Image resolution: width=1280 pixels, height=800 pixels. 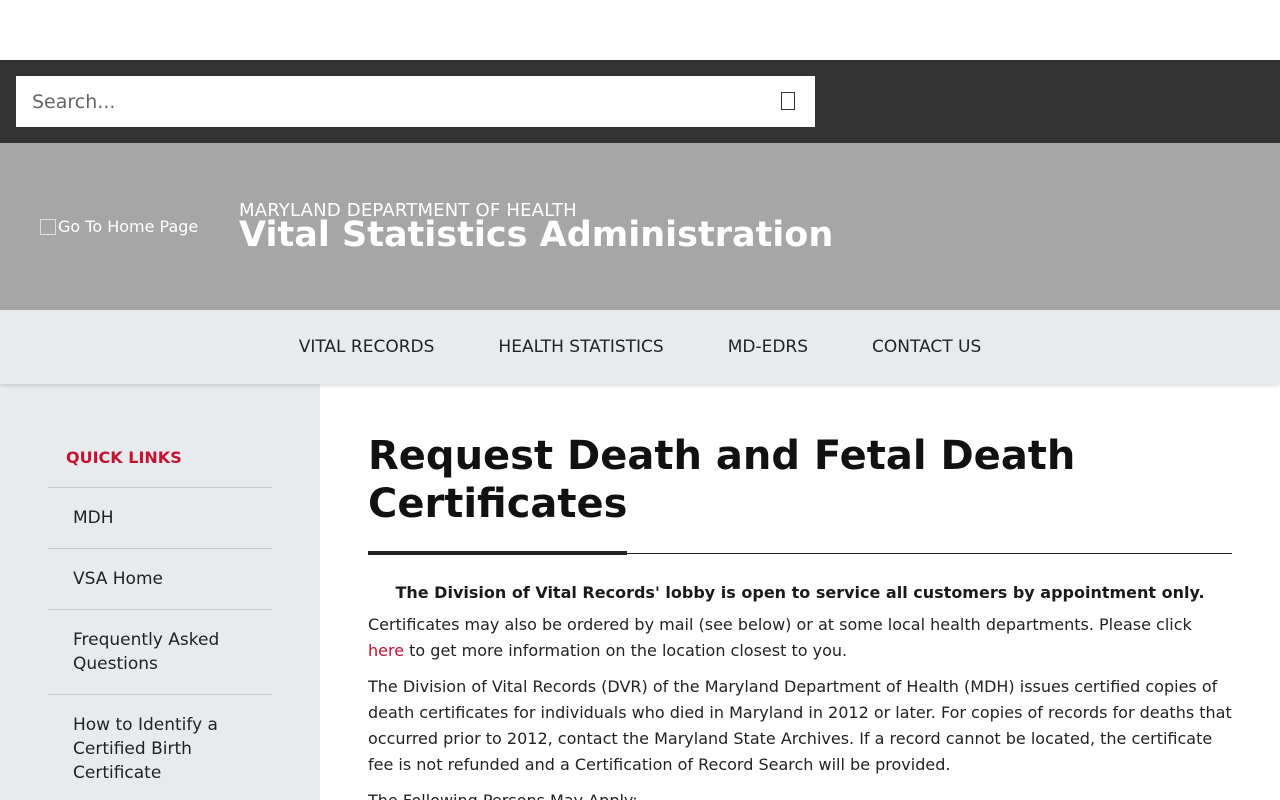 I want to click on title-divider, so click(x=800, y=553).